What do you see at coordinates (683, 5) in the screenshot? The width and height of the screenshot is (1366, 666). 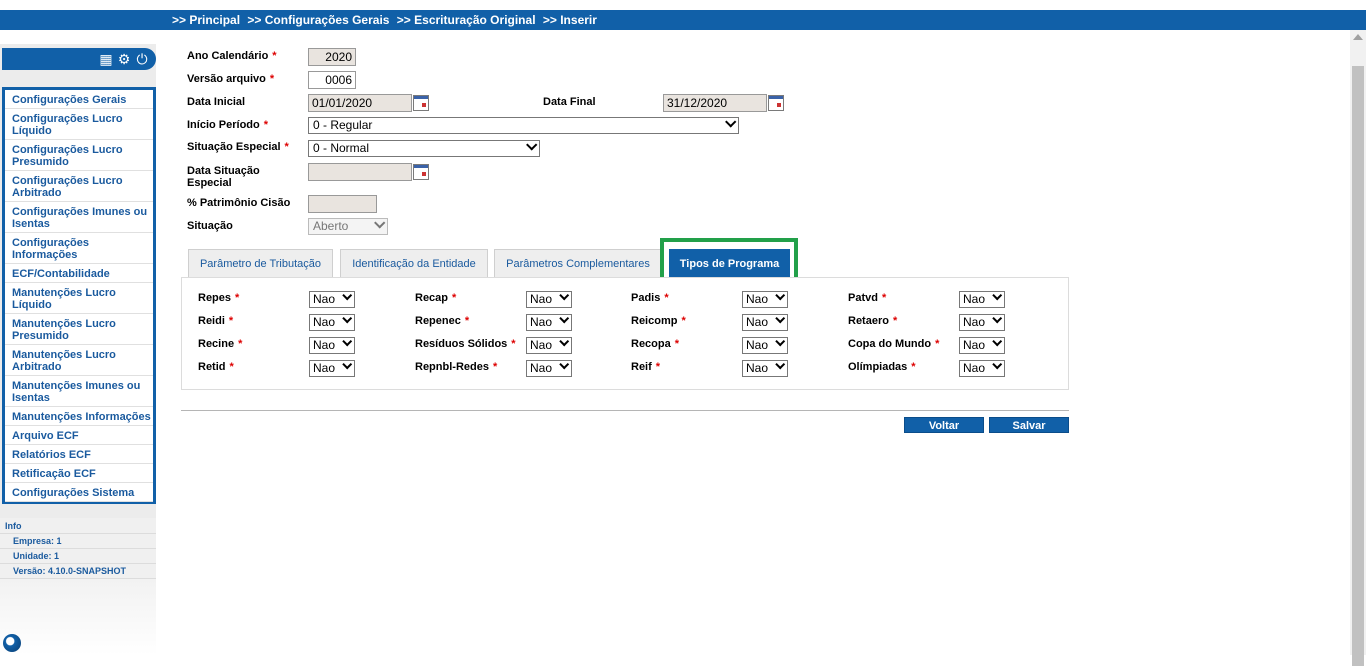 I see `top-strip` at bounding box center [683, 5].